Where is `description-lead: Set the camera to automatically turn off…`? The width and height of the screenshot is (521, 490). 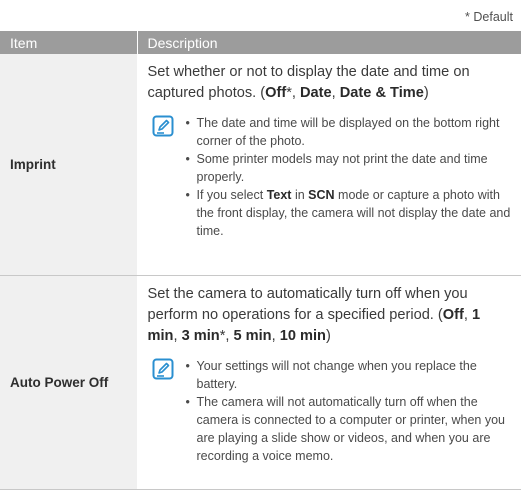 description-lead: Set the camera to automatically turn off… is located at coordinates (307, 304).